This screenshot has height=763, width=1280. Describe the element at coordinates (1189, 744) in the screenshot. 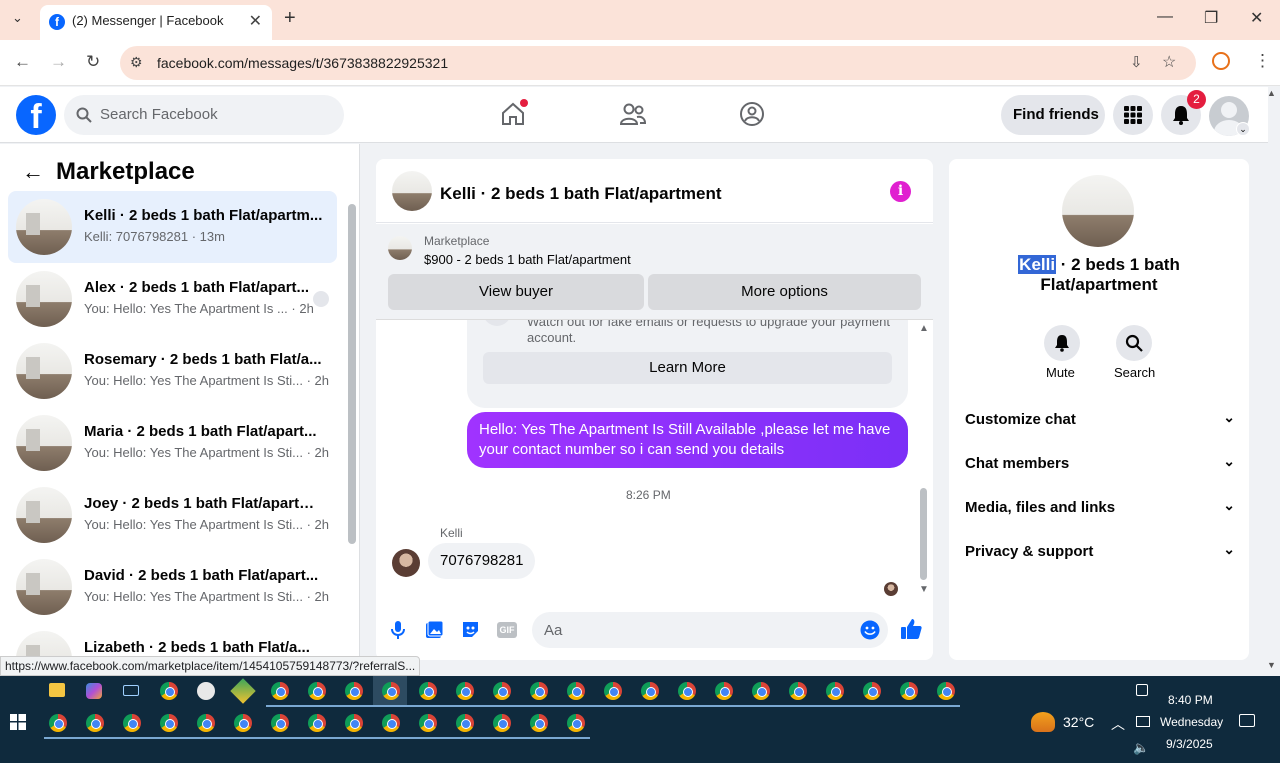

I see `clock-date: 9/3/2025` at that location.